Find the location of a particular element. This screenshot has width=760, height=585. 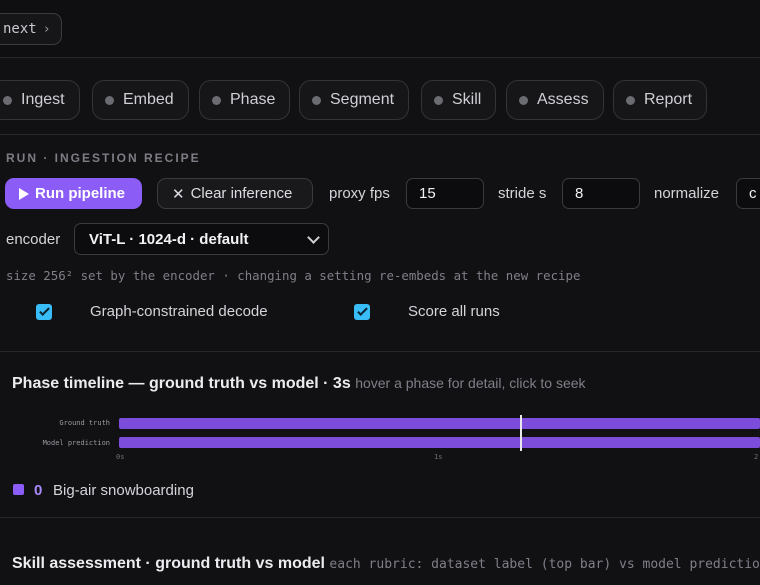

playhead-cursor is located at coordinates (521, 433).